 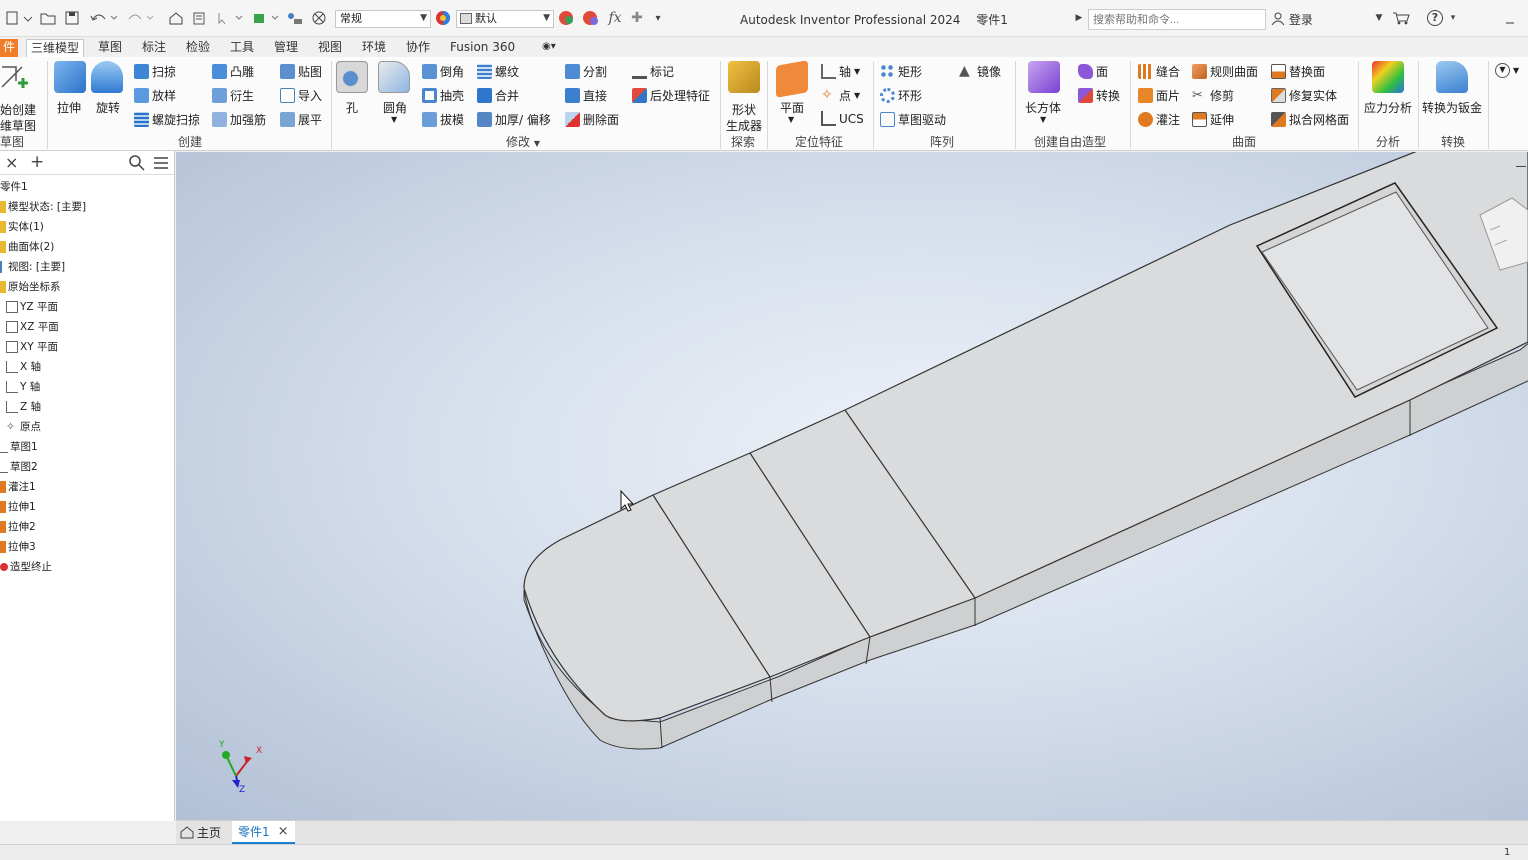 I want to click on tree-item-origin: 原始坐标系, so click(x=30, y=286).